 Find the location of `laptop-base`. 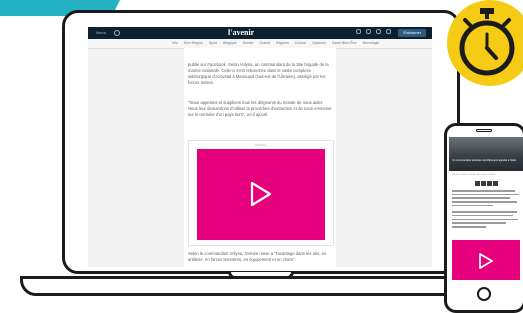

laptop-base is located at coordinates (253, 286).